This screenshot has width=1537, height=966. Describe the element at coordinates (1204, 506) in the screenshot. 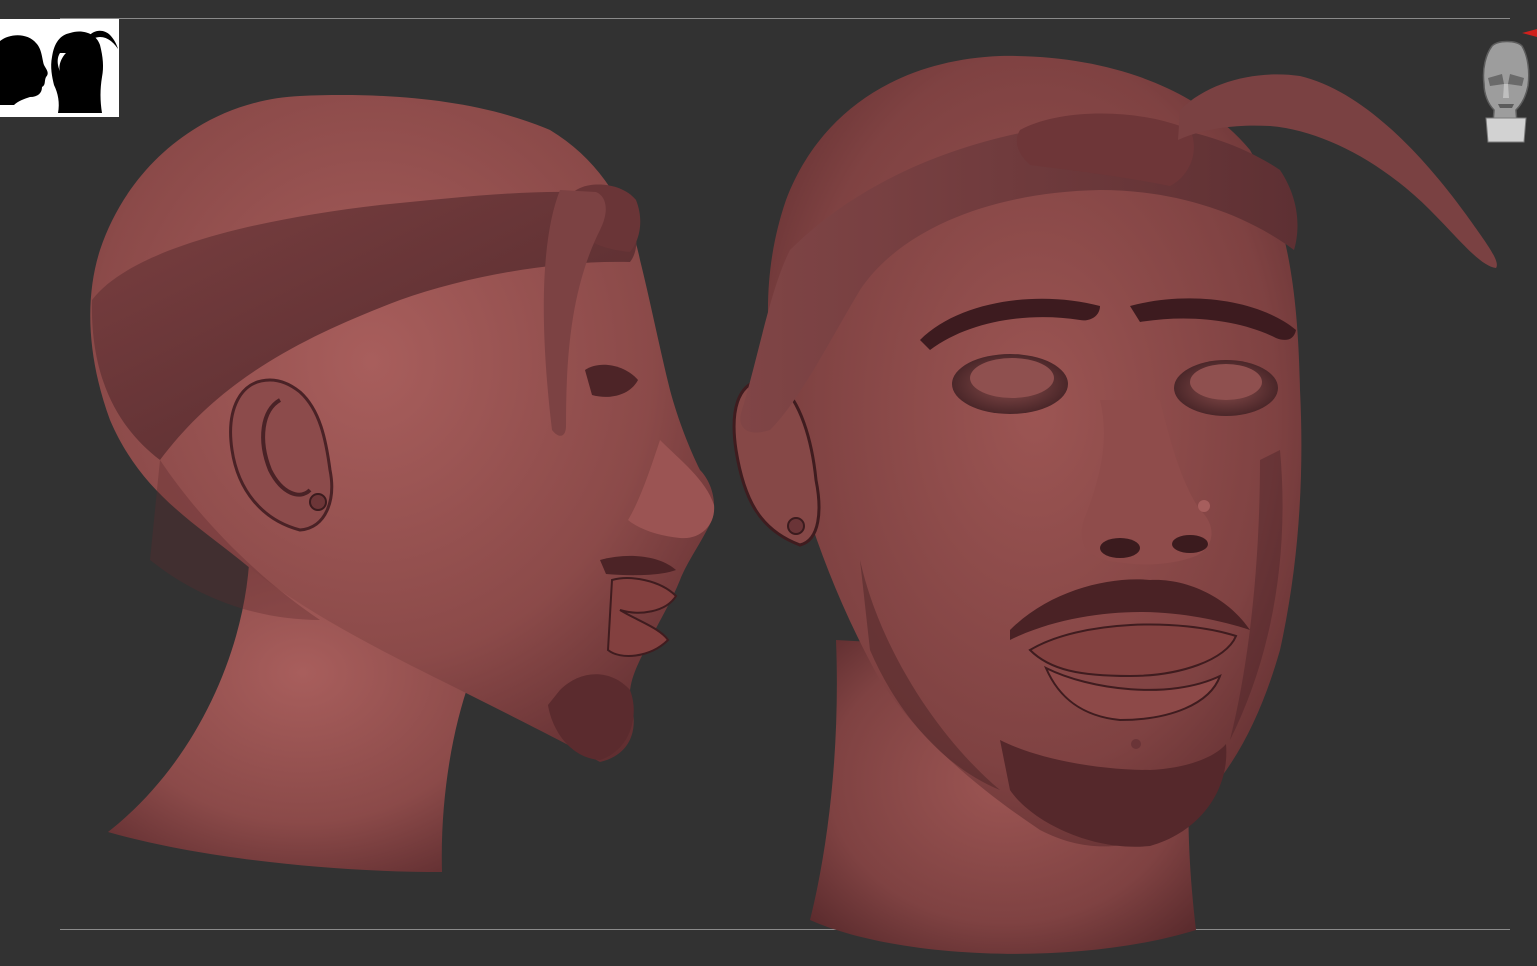

I see `nose-ring-front` at that location.